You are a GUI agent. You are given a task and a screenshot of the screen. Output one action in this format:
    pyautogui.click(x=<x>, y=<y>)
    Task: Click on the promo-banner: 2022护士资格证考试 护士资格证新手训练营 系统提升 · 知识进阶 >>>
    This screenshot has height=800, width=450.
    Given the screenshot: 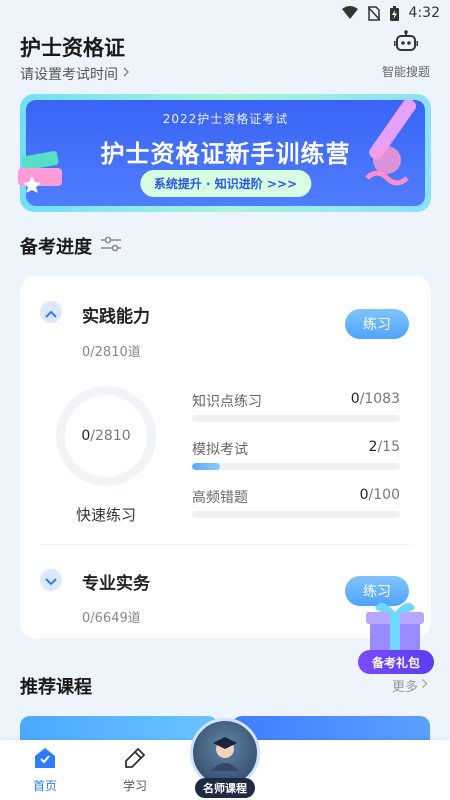 What is the action you would take?
    pyautogui.click(x=224, y=153)
    